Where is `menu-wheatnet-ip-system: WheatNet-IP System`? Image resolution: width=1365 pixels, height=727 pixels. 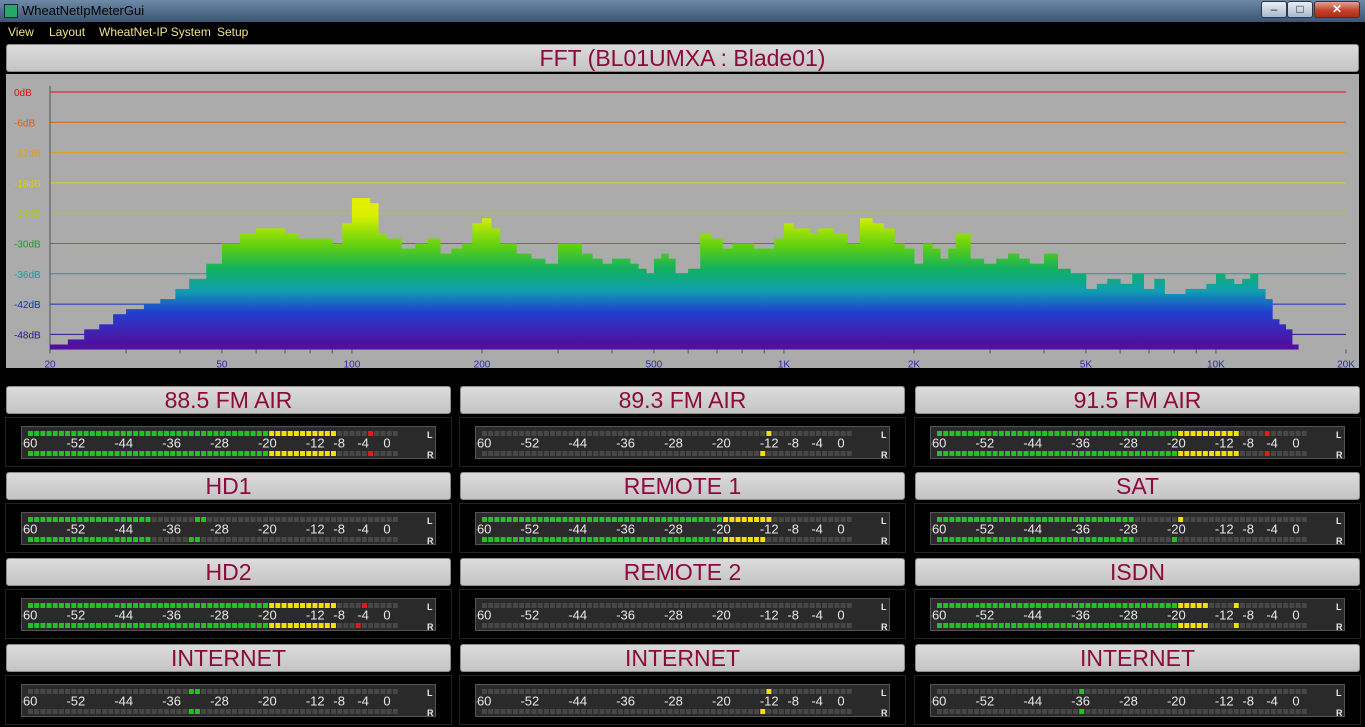 menu-wheatnet-ip-system: WheatNet-IP System is located at coordinates (155, 32).